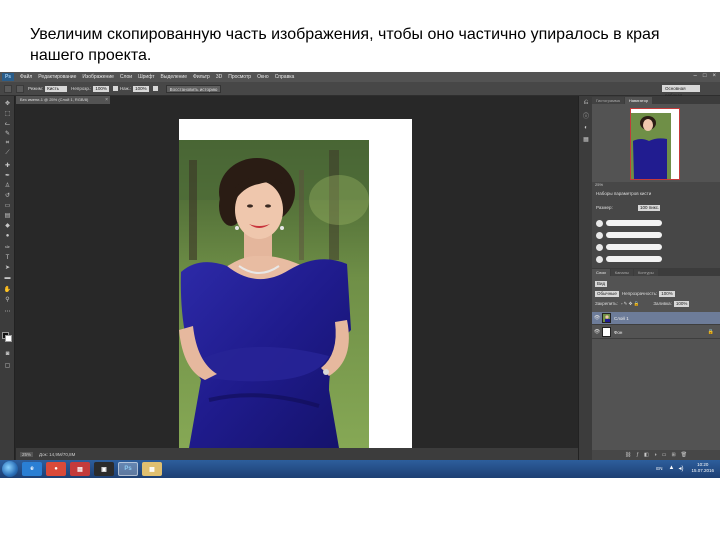 Image resolution: width=720 pixels, height=540 pixels. Describe the element at coordinates (601, 272) in the screenshot. I see `tab-layers: Слои` at that location.